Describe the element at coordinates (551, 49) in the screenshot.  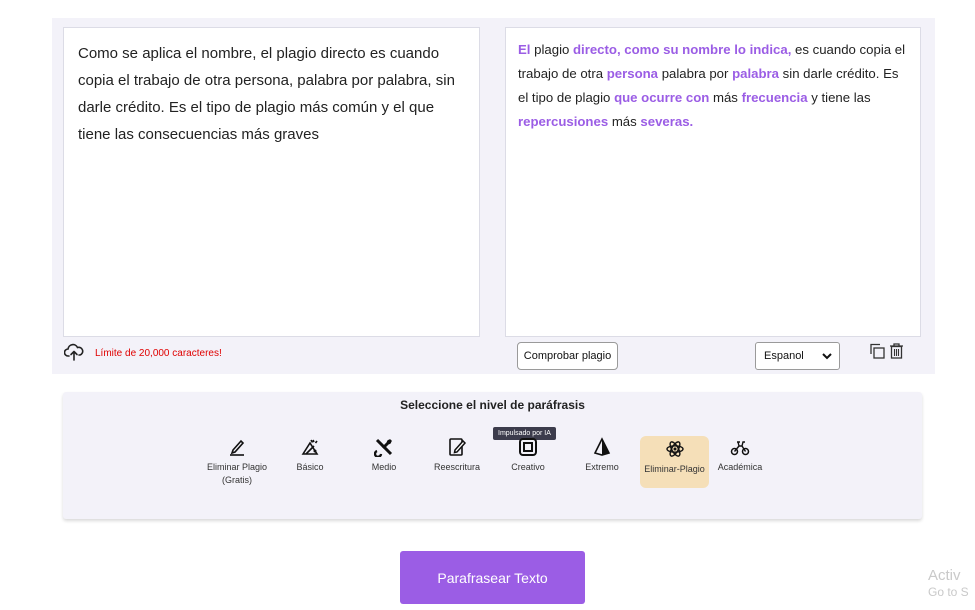
I see `output-segment: plagio` at that location.